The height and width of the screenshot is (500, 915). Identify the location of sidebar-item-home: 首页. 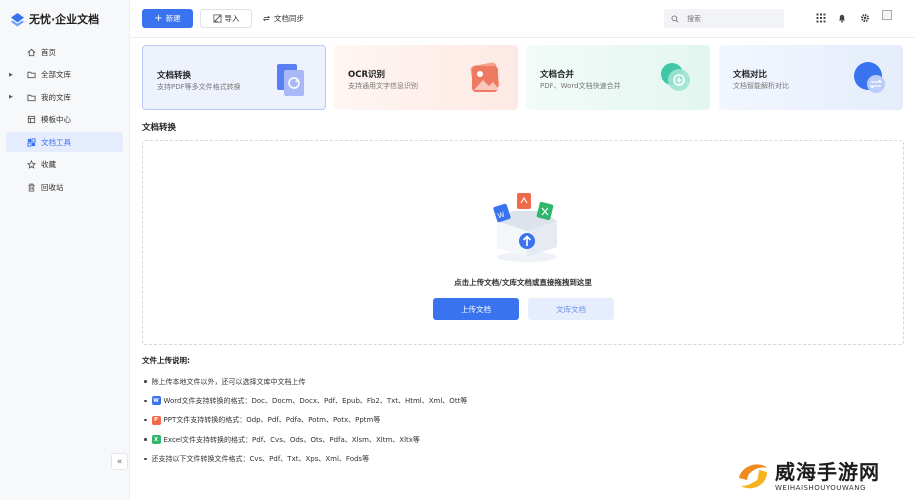
(64, 52).